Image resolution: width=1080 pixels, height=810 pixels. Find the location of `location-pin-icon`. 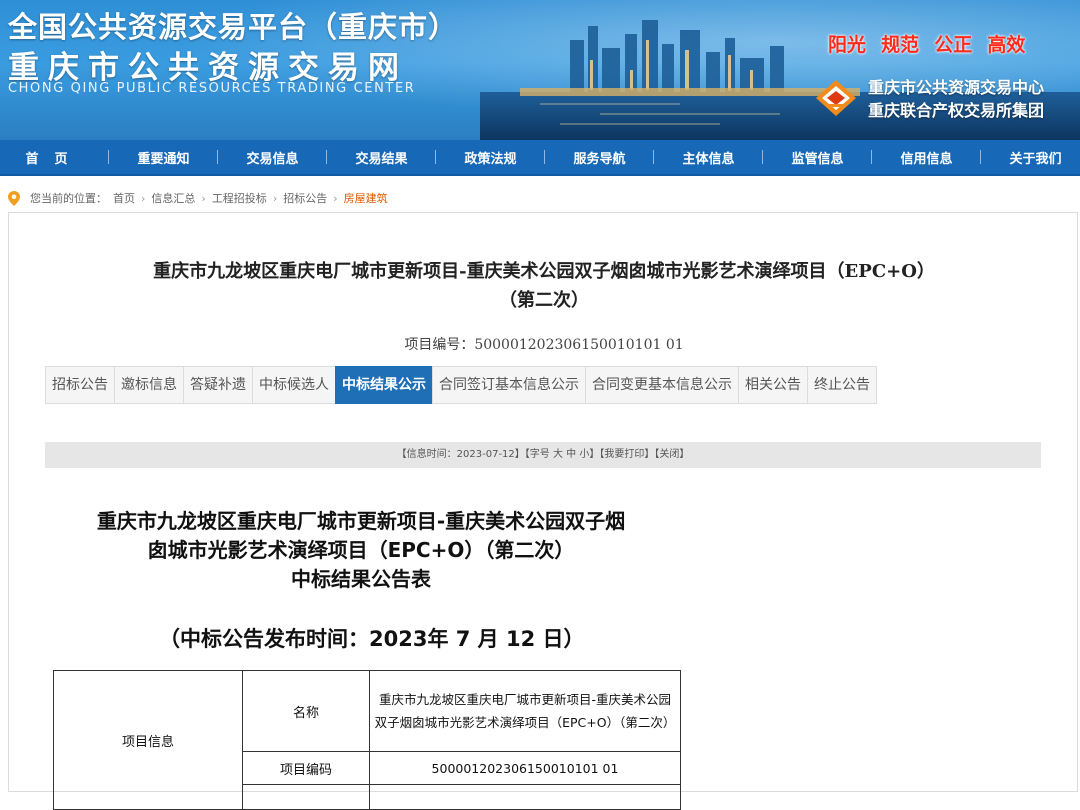

location-pin-icon is located at coordinates (14, 198).